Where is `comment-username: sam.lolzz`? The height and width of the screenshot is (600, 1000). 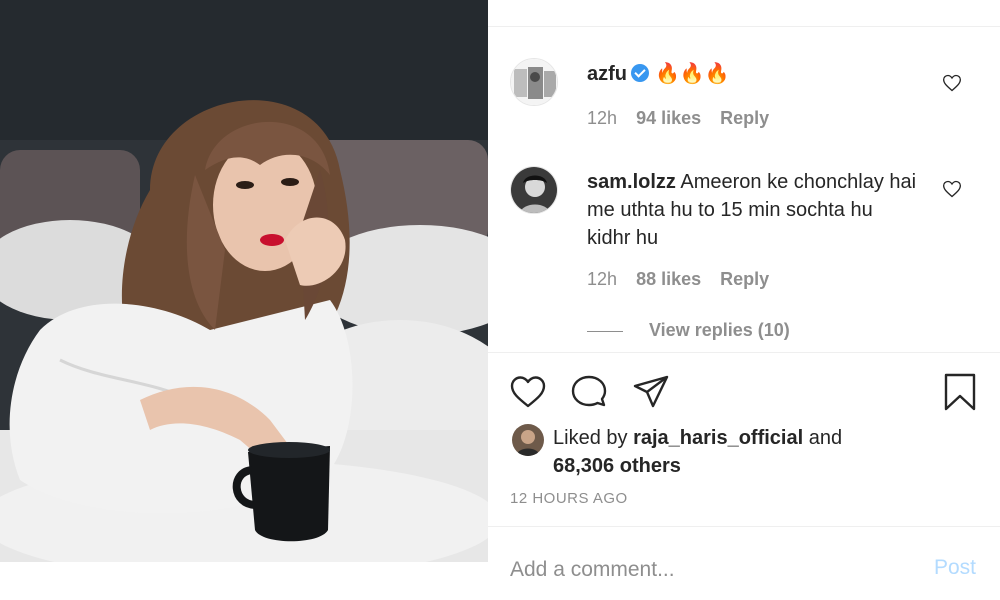
comment-username: sam.lolzz is located at coordinates (631, 182).